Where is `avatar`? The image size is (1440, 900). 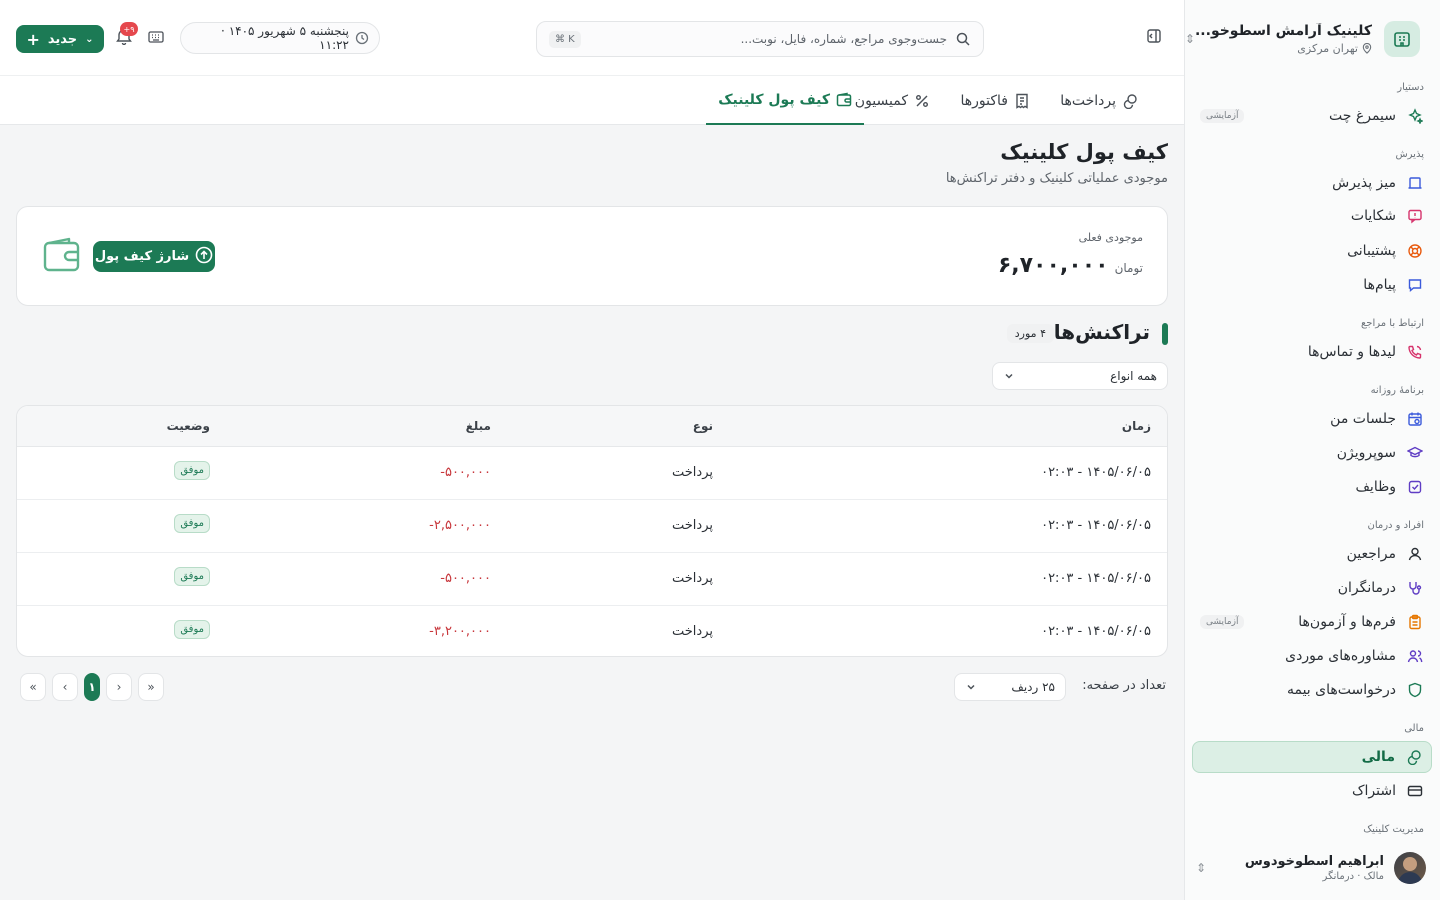 avatar is located at coordinates (1410, 868).